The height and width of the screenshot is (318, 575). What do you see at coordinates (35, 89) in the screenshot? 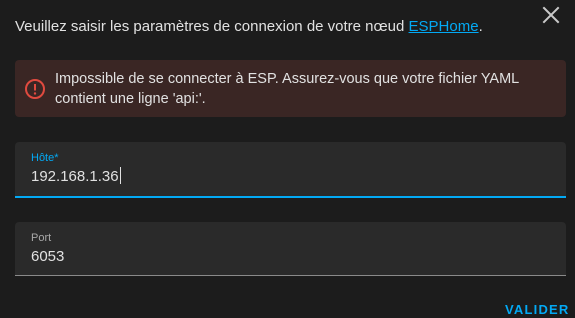
I see `alert-circle-icon` at bounding box center [35, 89].